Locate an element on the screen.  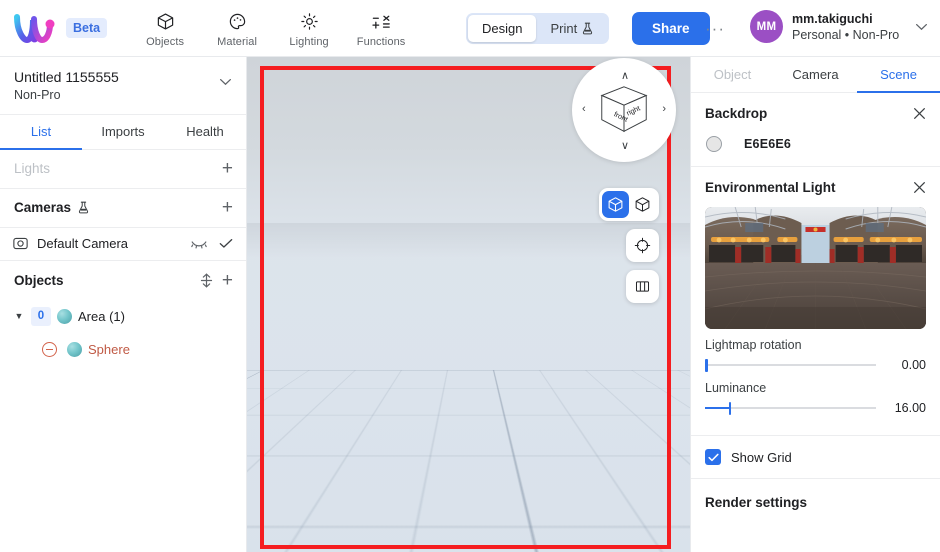
backdrop-title: Backdrop is located at coordinates (736, 113).